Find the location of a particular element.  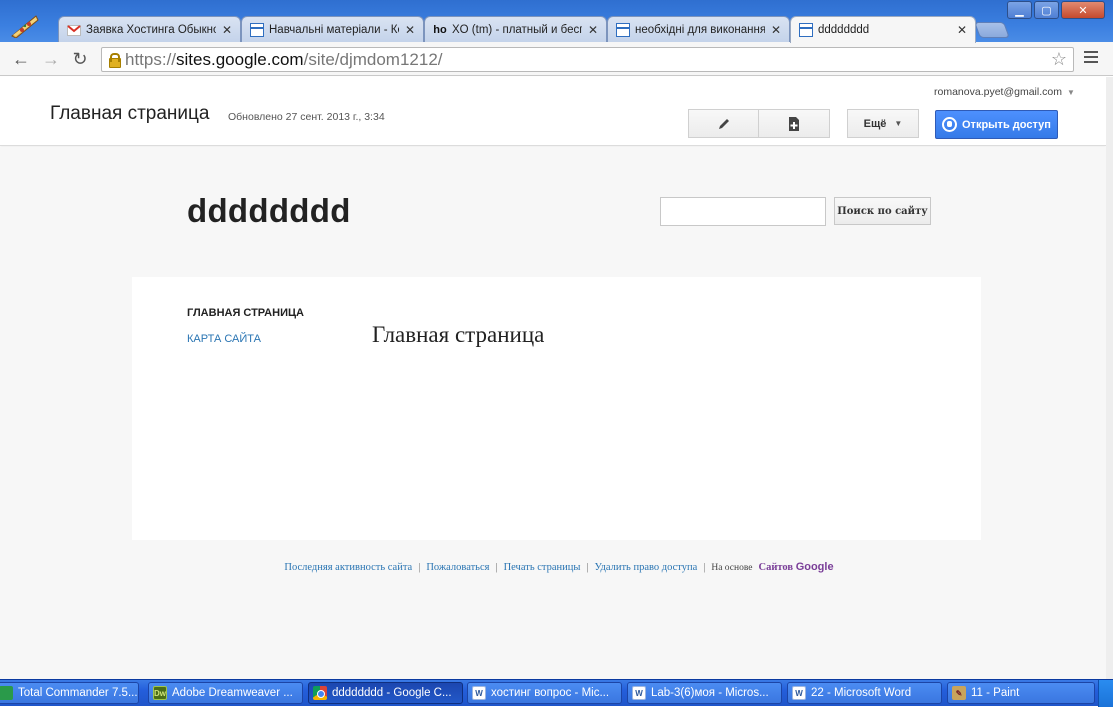

url-path: /site/djmdom1212/ is located at coordinates (373, 59).